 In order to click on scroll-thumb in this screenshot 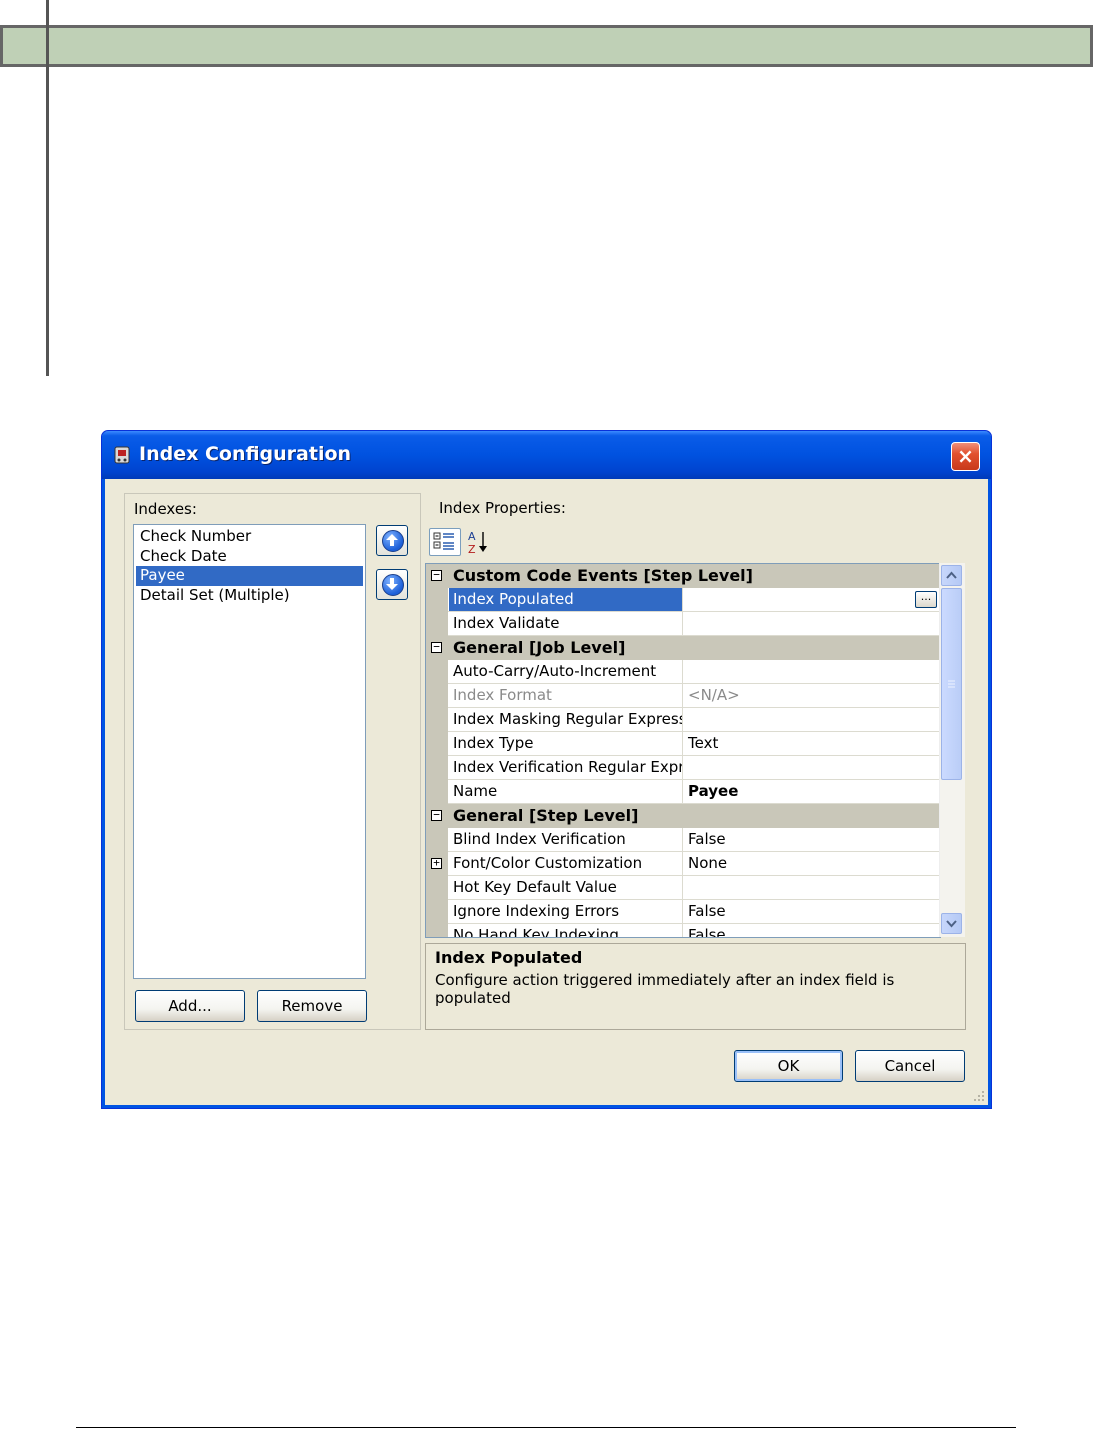, I will do `click(951, 684)`.